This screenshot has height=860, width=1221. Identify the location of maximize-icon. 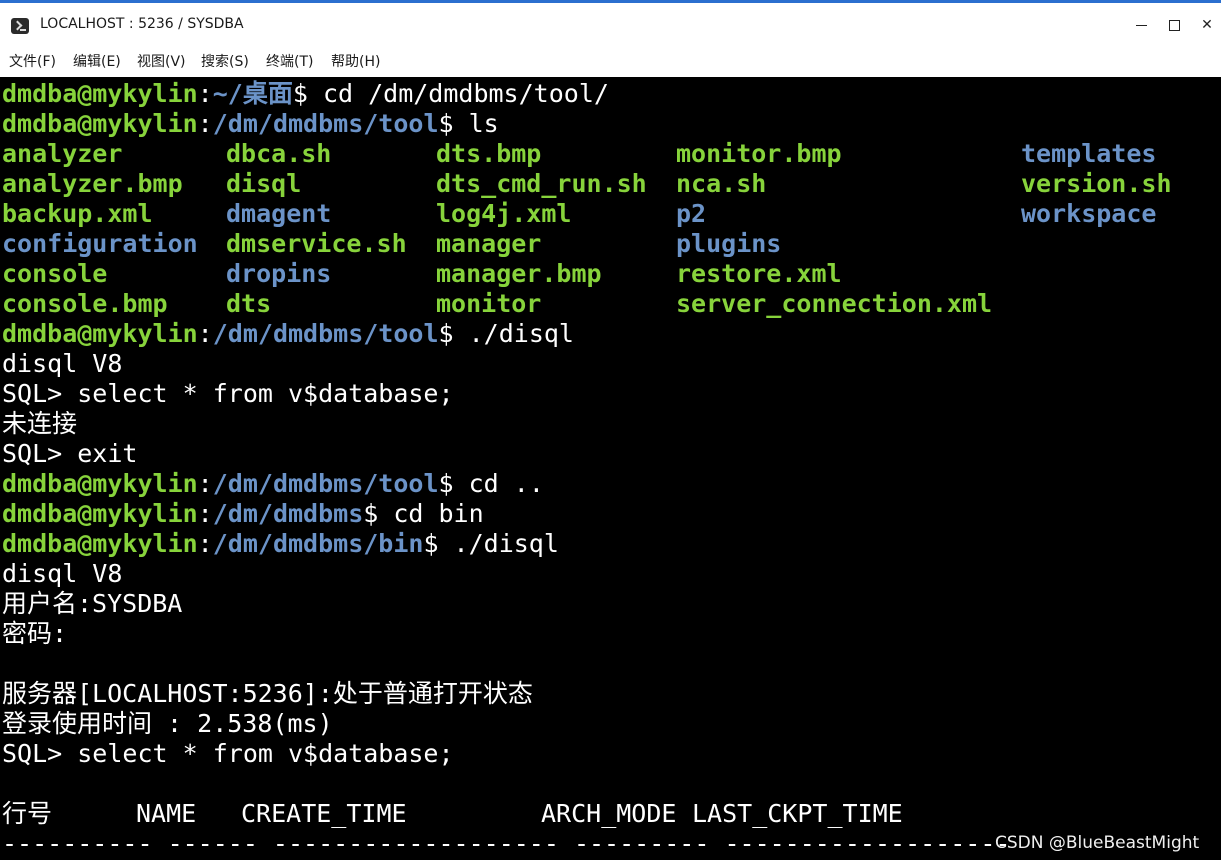
(1174, 25).